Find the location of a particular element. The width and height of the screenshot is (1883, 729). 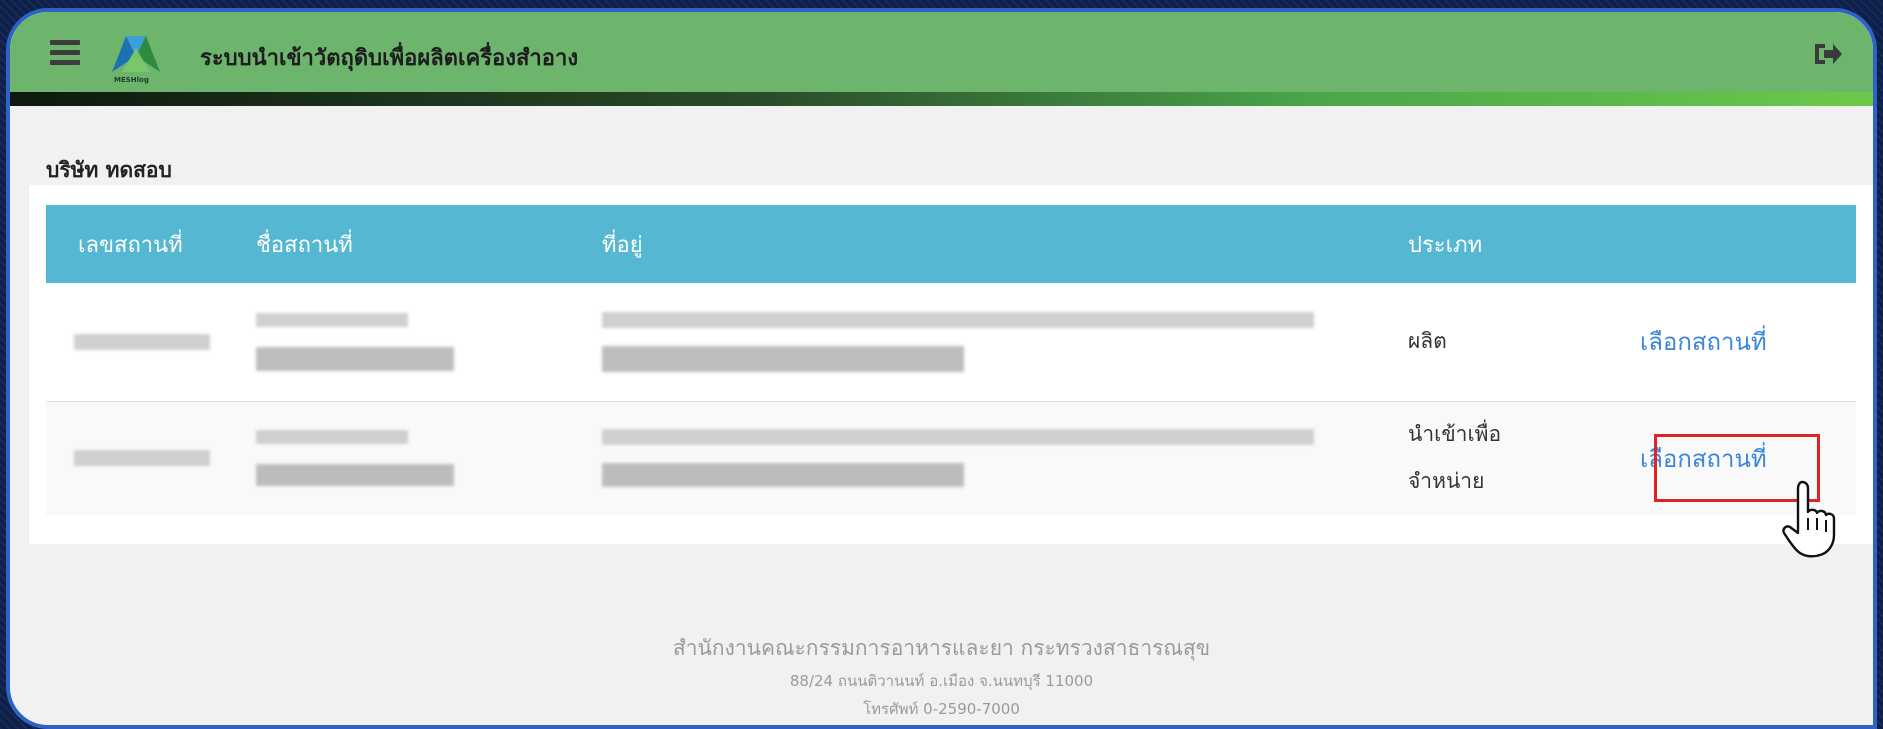

logo-text: MESHlog is located at coordinates (131, 80).